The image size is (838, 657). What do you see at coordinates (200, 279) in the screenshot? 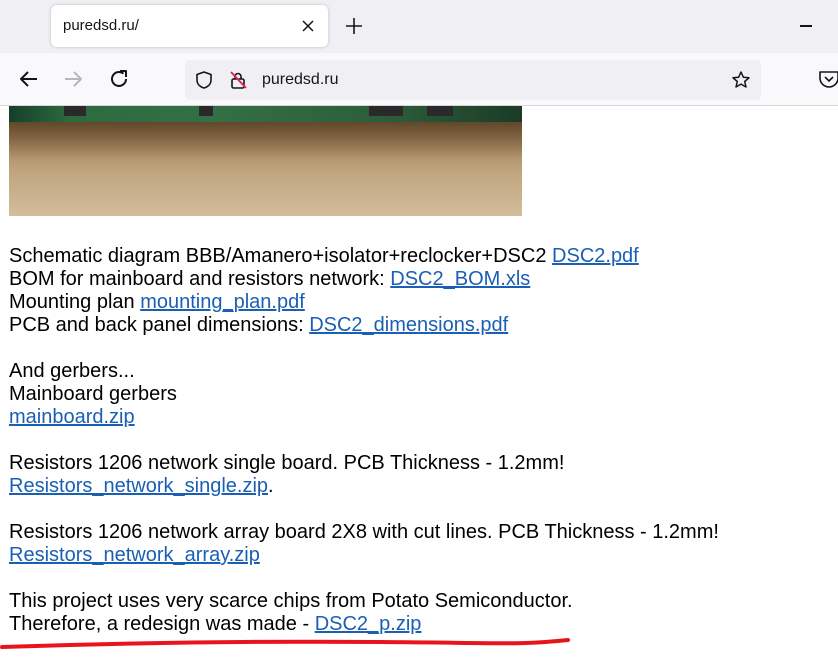
I see `bom-text: BOM for mainboard and resistors network:` at bounding box center [200, 279].